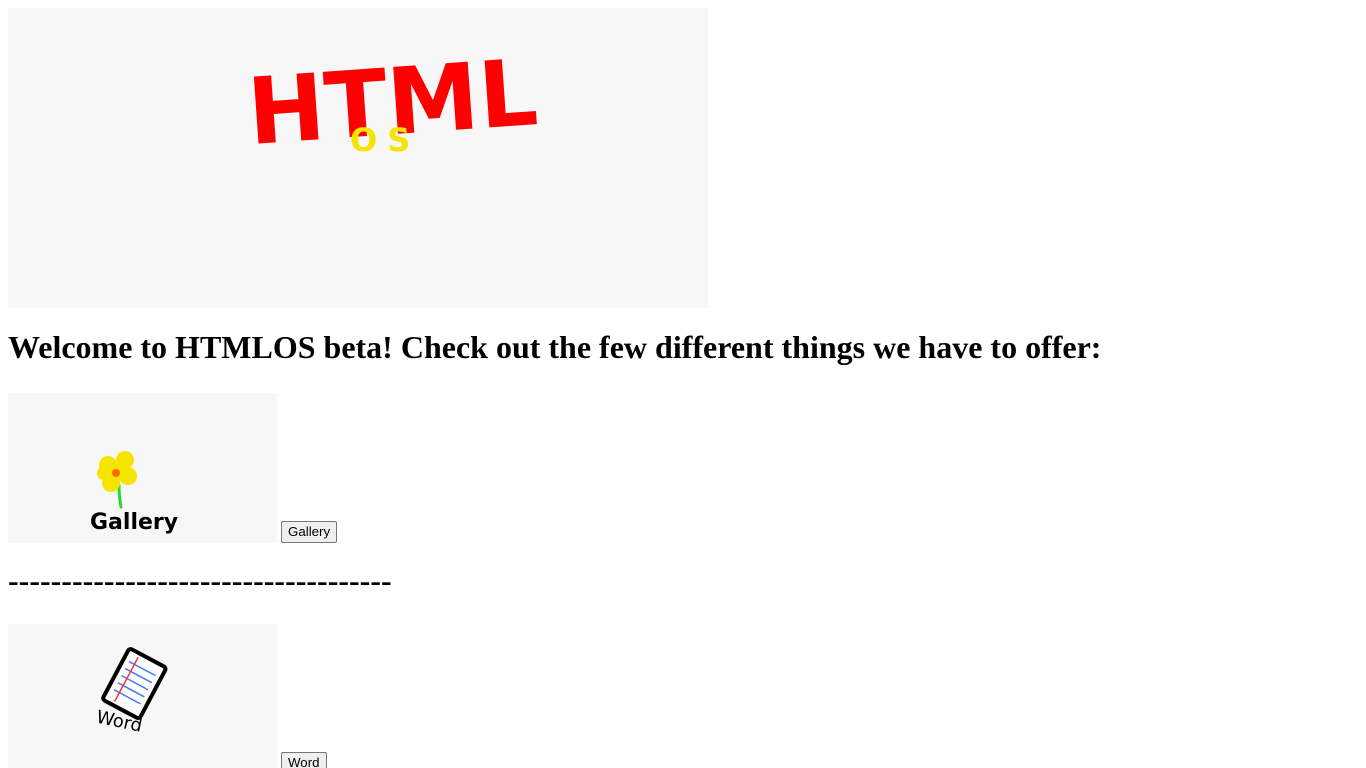 Image resolution: width=1366 pixels, height=768 pixels. Describe the element at coordinates (392, 102) in the screenshot. I see `htmlos-logo-drawing: HTML OS` at that location.